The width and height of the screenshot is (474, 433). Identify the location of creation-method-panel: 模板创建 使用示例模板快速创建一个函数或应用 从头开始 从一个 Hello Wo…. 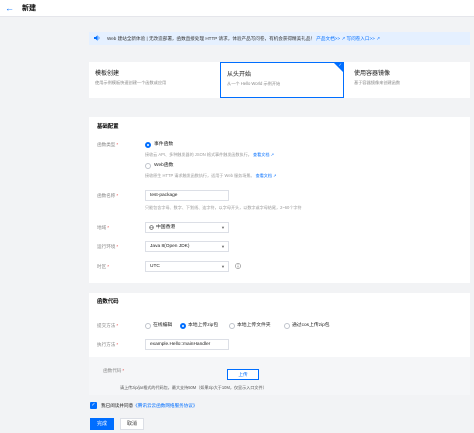
(279, 80).